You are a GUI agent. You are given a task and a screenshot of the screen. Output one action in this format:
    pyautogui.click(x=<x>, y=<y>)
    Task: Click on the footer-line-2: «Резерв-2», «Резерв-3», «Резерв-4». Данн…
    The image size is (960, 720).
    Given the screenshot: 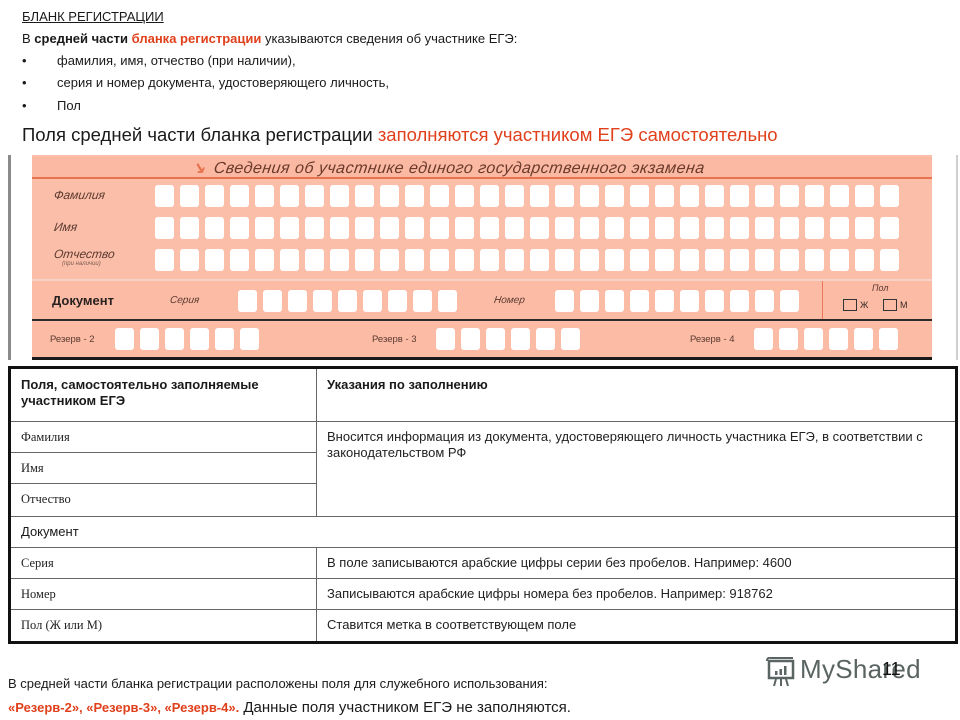 What is the action you would take?
    pyautogui.click(x=289, y=708)
    